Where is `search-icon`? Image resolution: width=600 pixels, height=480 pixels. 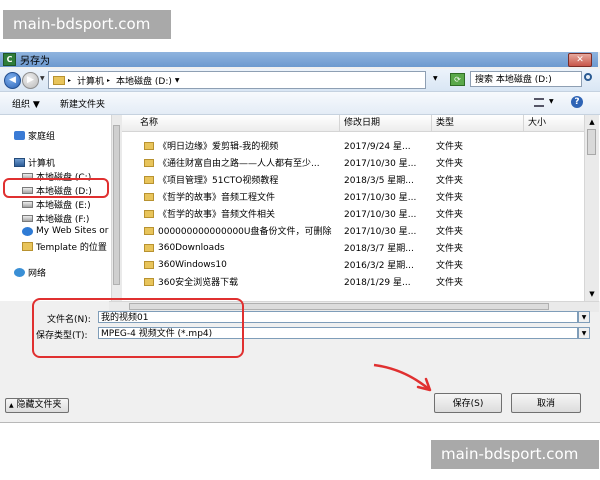
search-icon is located at coordinates (588, 77).